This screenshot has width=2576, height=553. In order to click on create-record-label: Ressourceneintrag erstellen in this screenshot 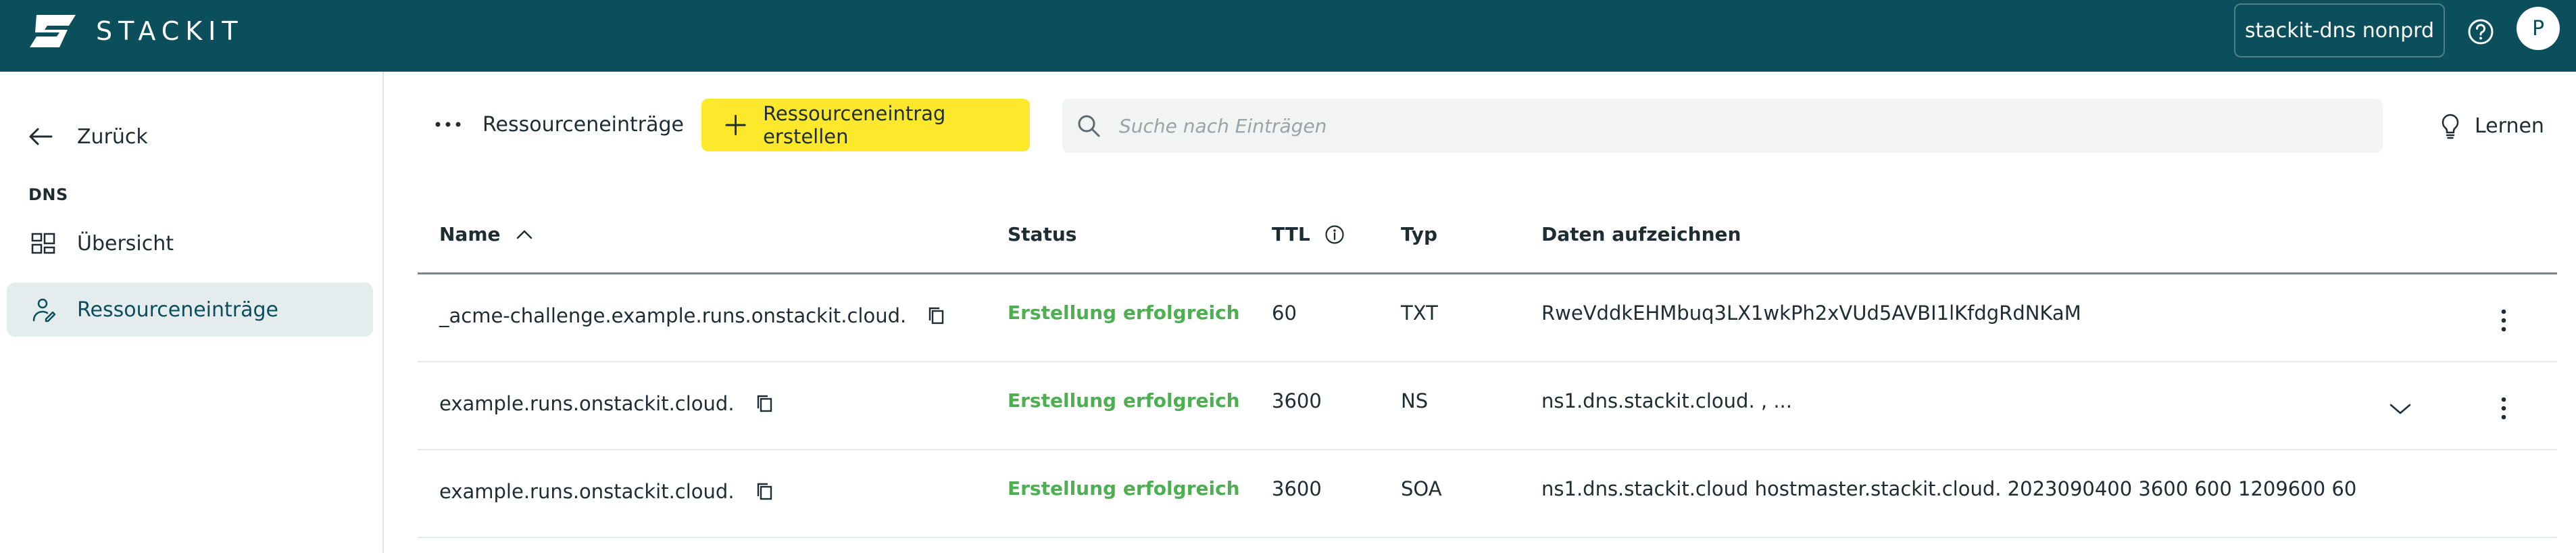, I will do `click(855, 125)`.